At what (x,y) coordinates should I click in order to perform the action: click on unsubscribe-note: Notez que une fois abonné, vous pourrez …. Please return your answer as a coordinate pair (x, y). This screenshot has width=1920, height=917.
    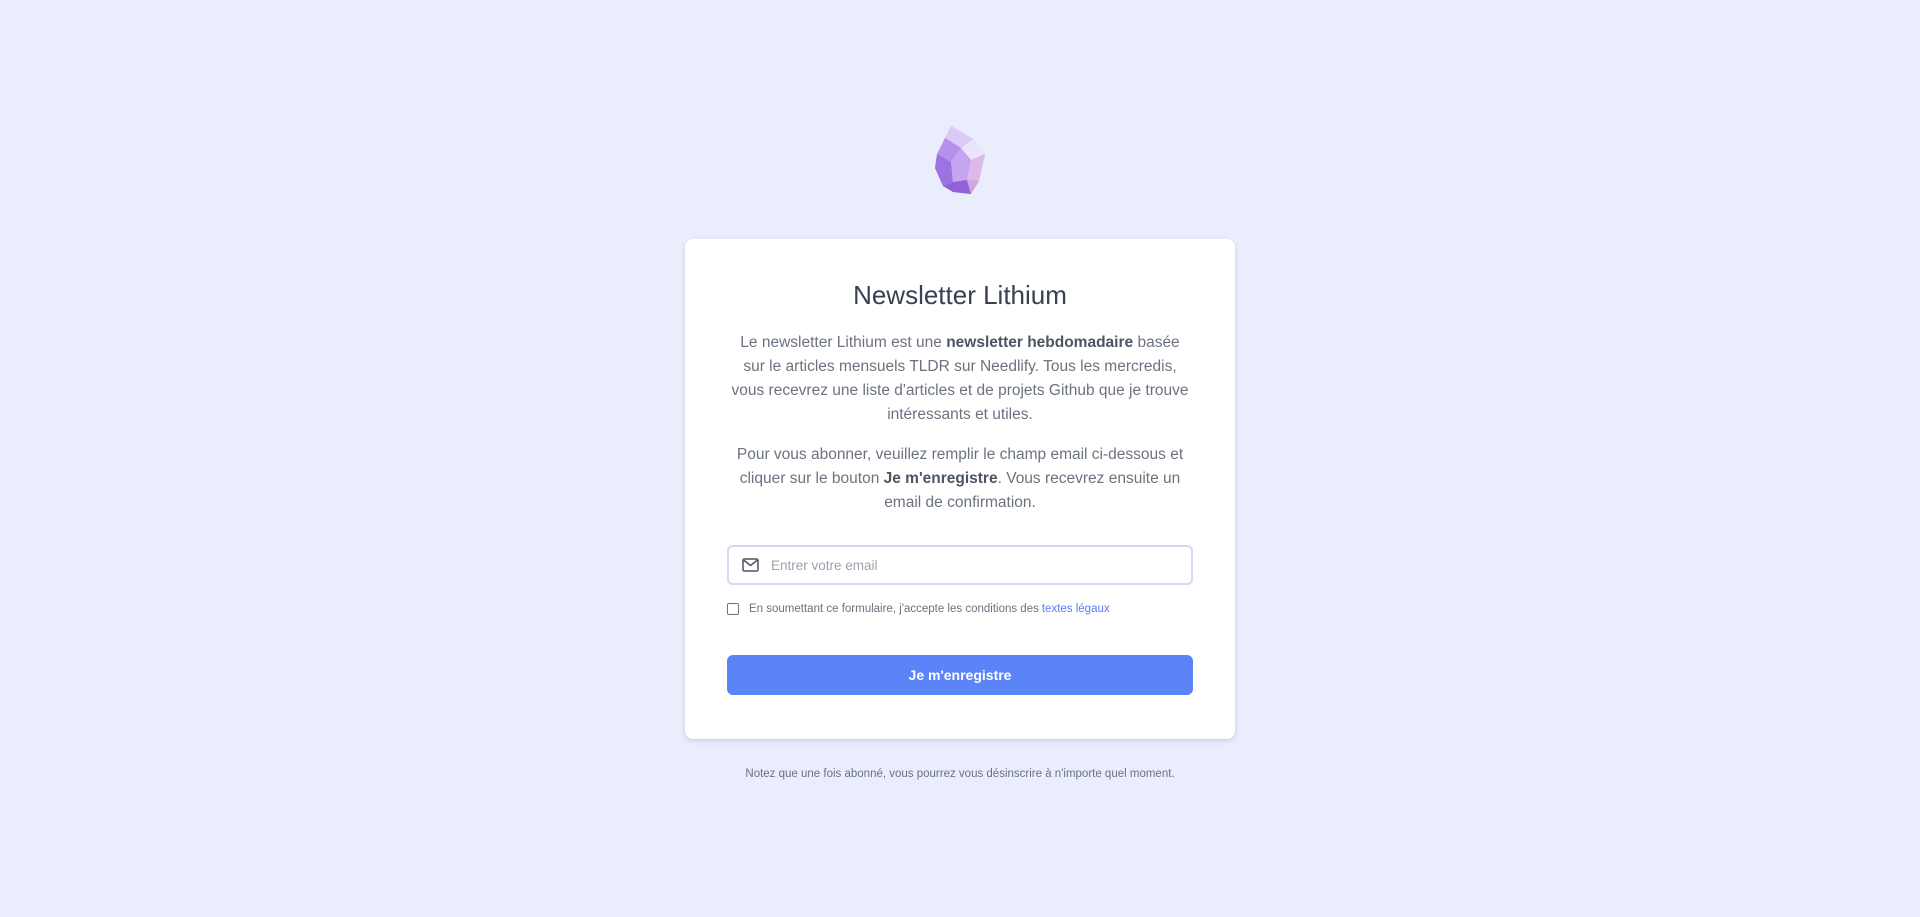
    Looking at the image, I should click on (960, 774).